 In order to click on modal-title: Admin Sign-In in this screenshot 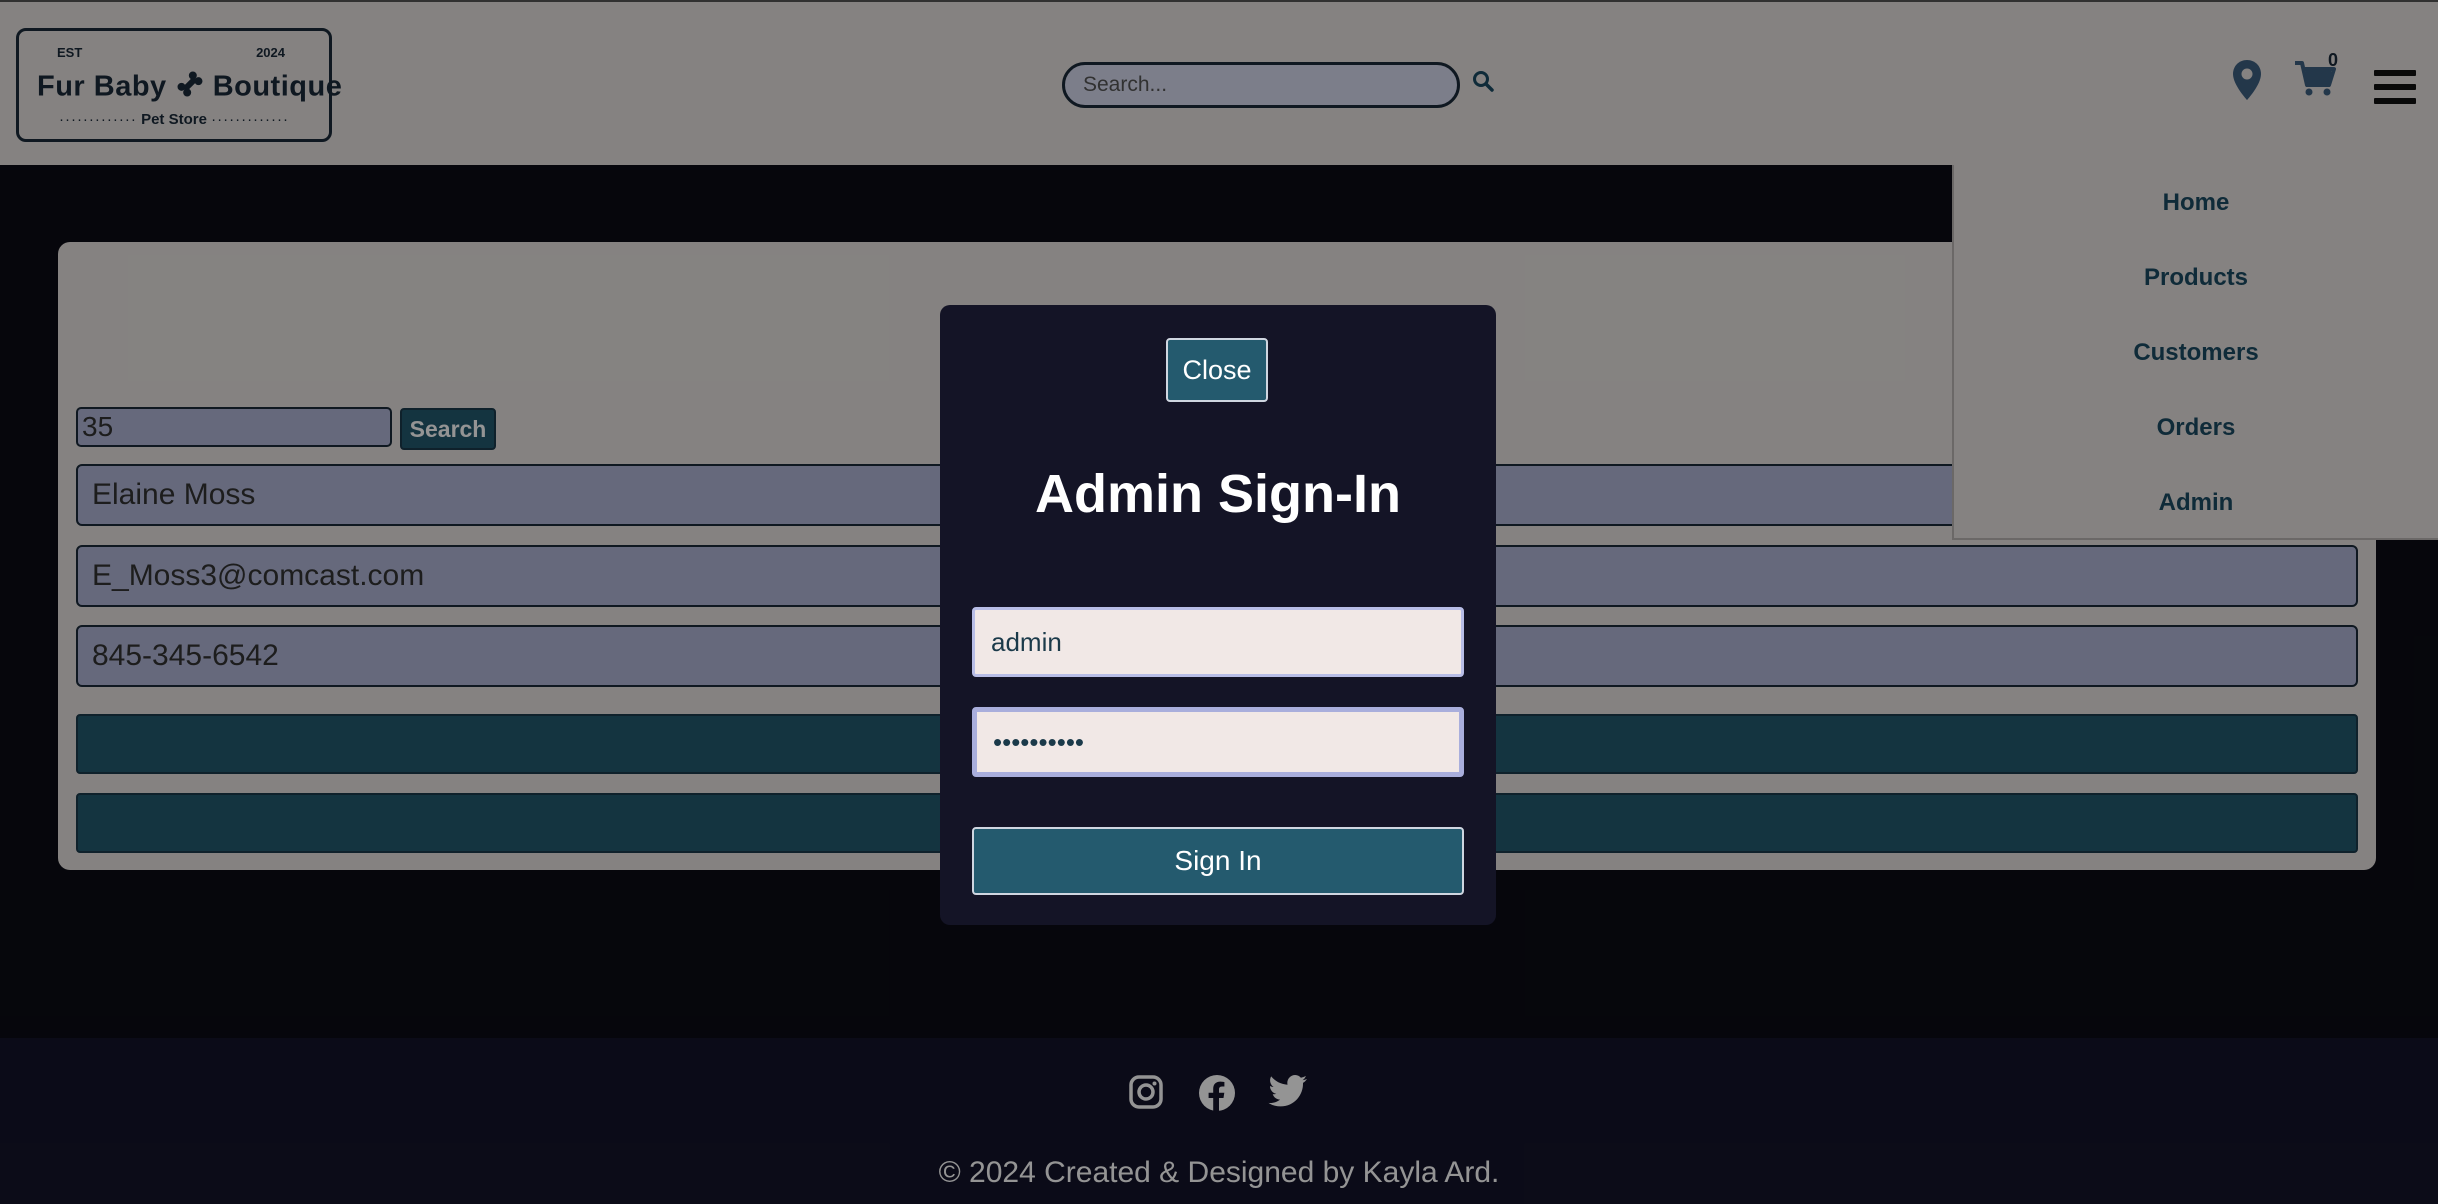, I will do `click(1218, 494)`.